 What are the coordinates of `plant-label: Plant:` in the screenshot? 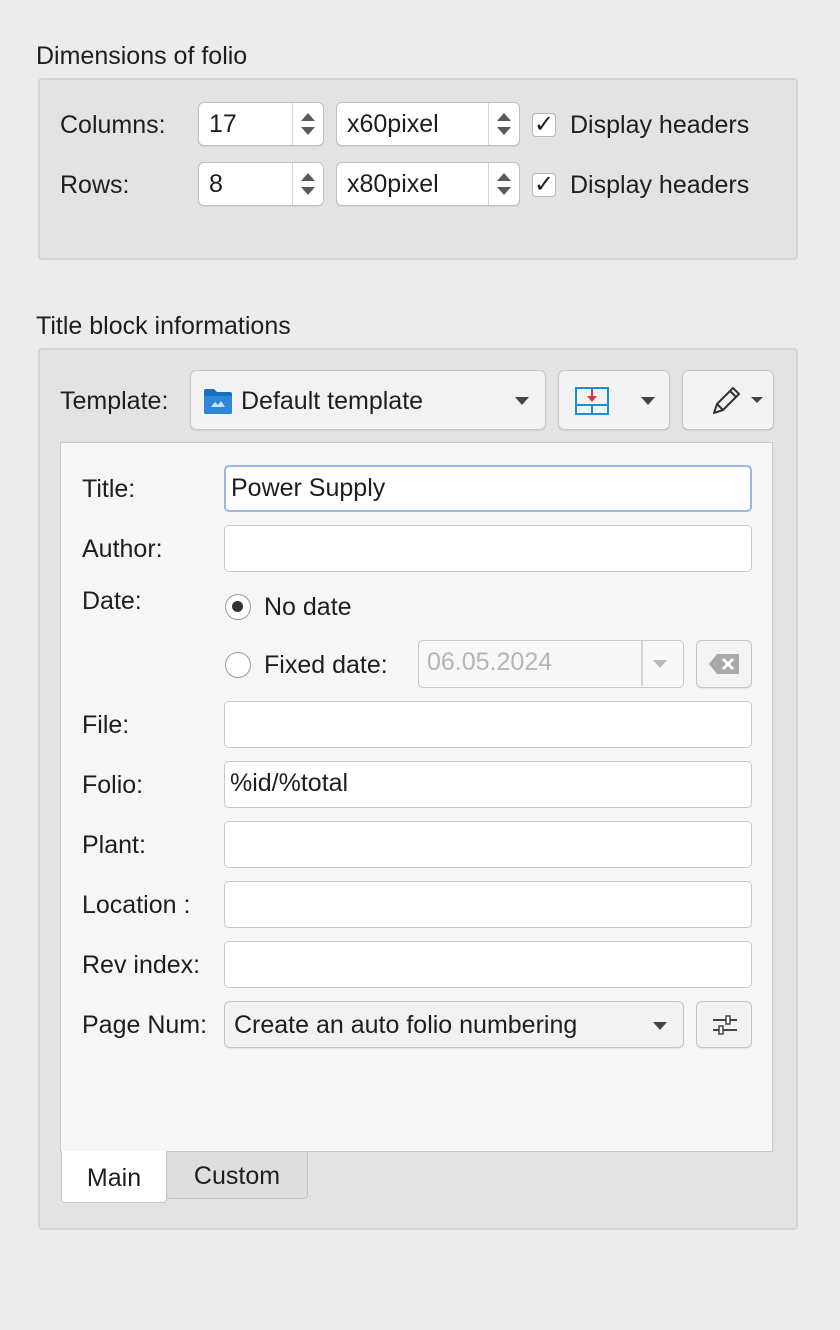 It's located at (114, 845).